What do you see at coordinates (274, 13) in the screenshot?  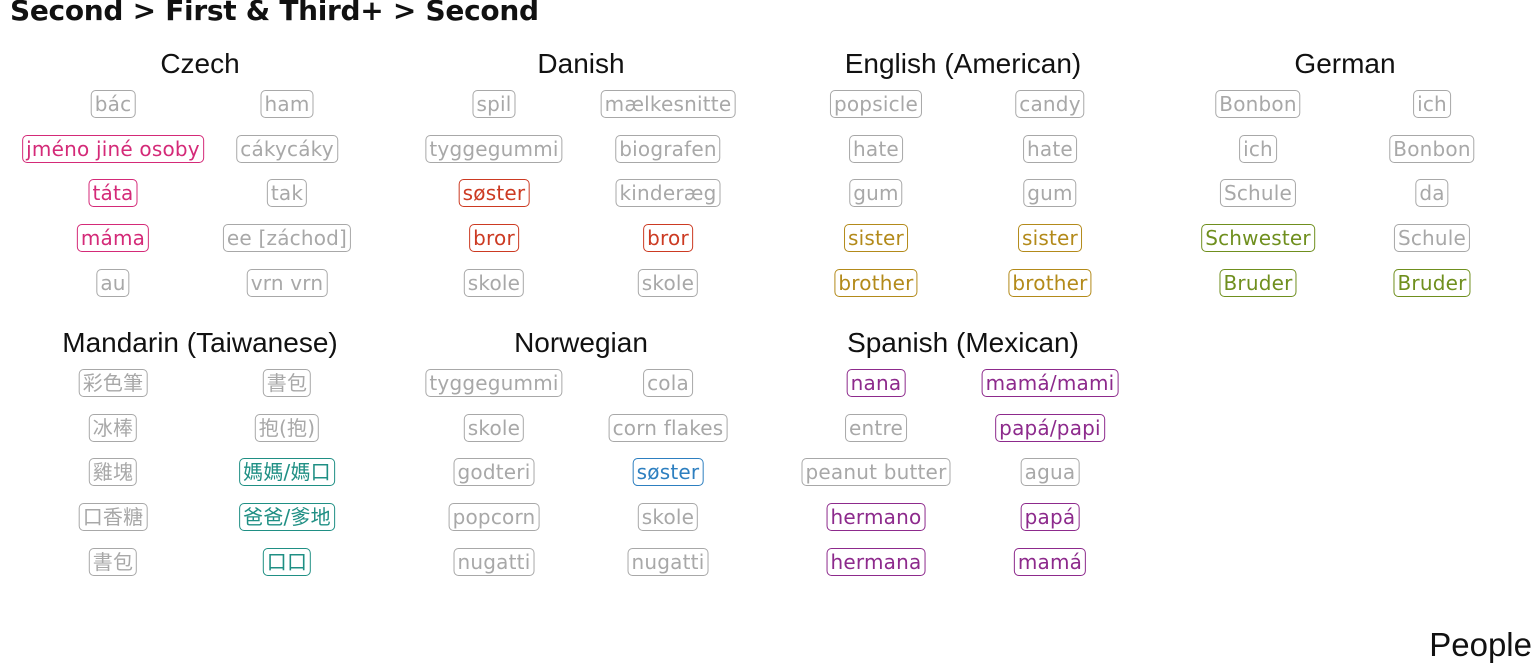 I see `page-title: Second > First & Third+ > Second` at bounding box center [274, 13].